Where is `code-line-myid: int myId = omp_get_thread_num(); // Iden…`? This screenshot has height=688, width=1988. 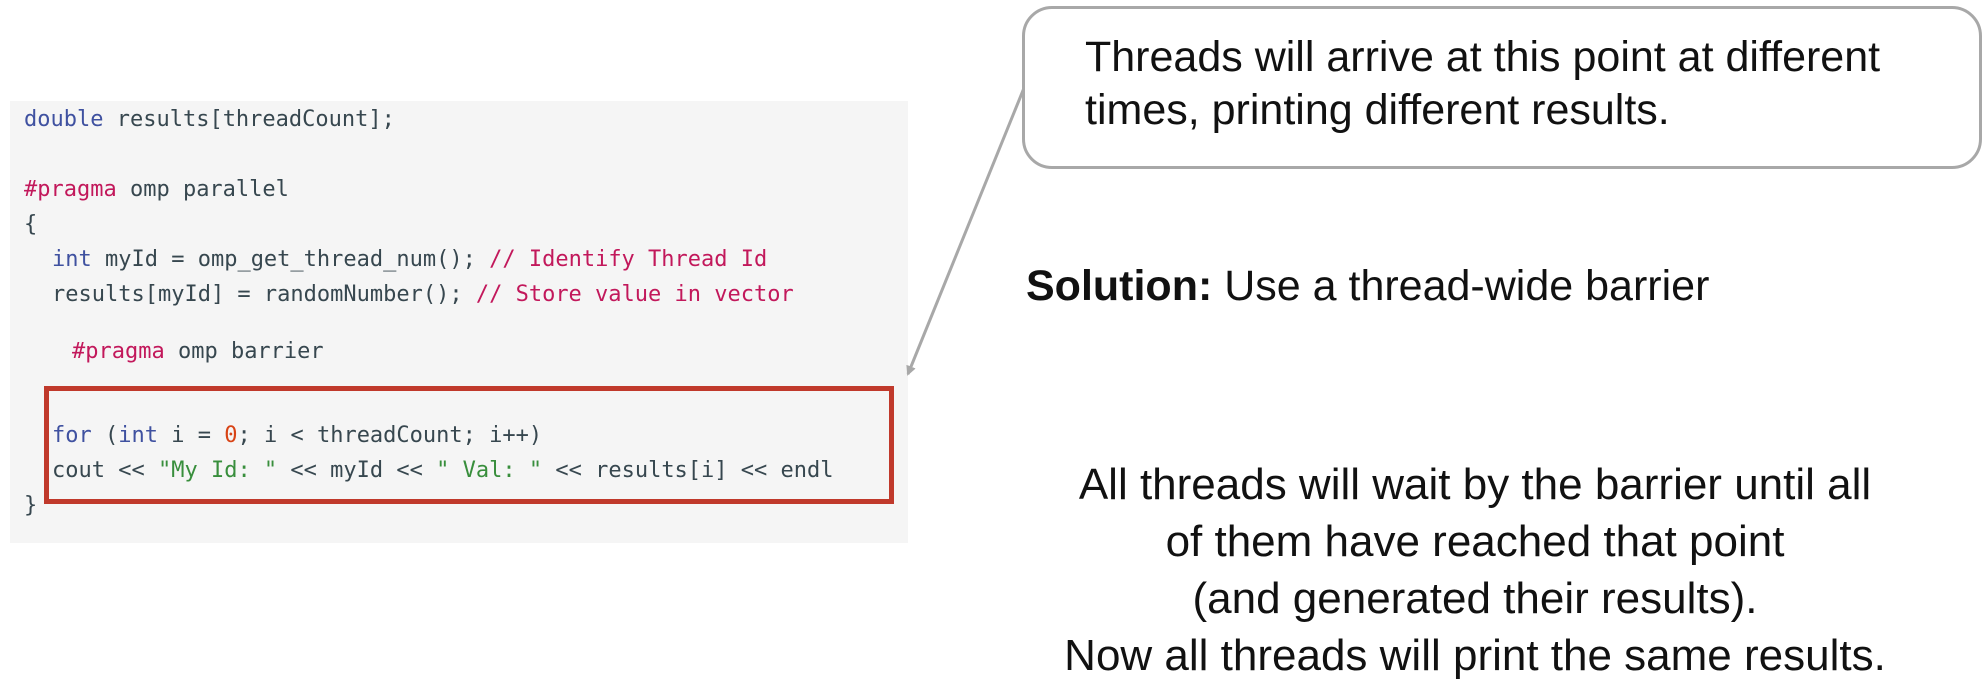 code-line-myid: int myId = omp_get_thread_num(); // Iden… is located at coordinates (409, 259).